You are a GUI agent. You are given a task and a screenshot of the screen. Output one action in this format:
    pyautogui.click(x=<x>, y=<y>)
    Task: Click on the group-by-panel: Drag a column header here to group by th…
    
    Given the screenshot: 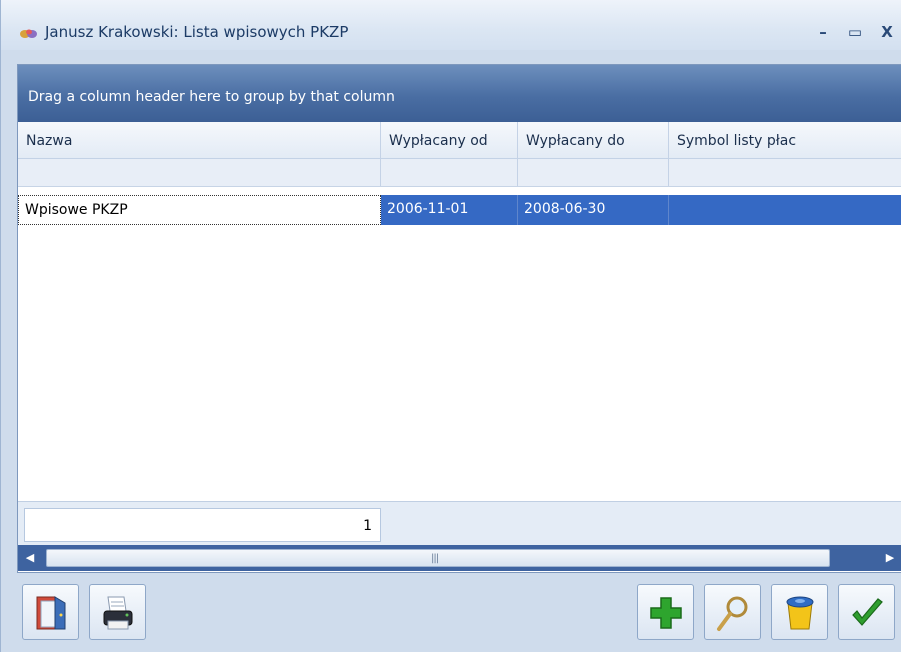 What is the action you would take?
    pyautogui.click(x=459, y=93)
    